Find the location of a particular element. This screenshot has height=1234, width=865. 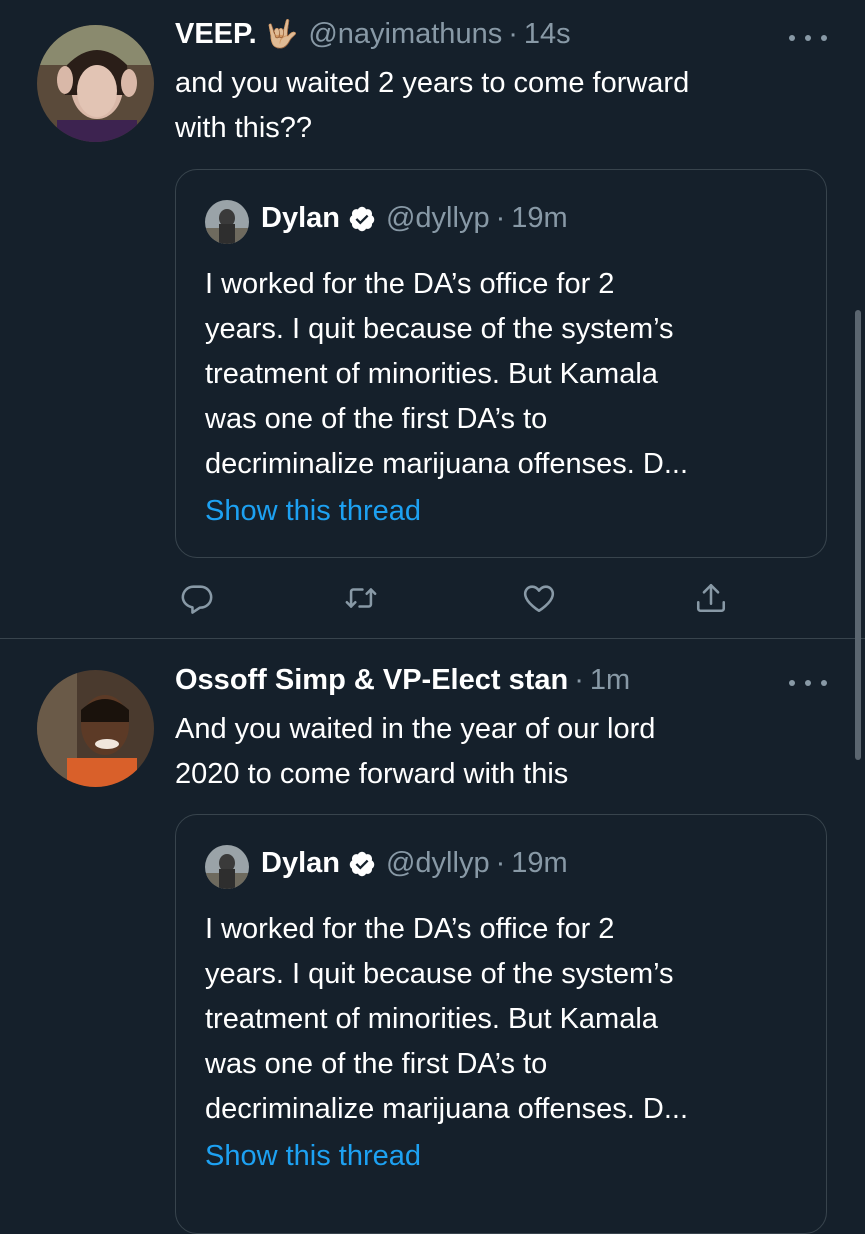

timestamp: 14s is located at coordinates (547, 34).